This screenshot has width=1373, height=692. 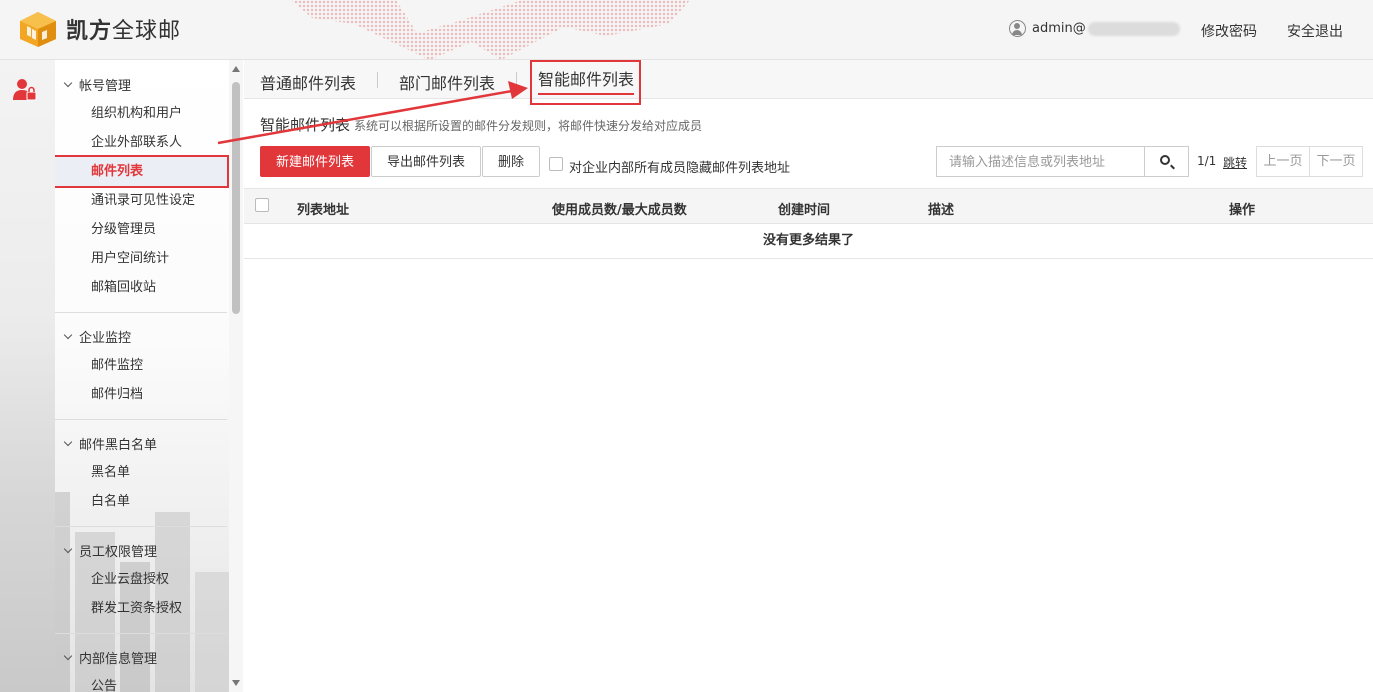 I want to click on export-mail-list-button: 导出邮件列表, so click(x=426, y=161).